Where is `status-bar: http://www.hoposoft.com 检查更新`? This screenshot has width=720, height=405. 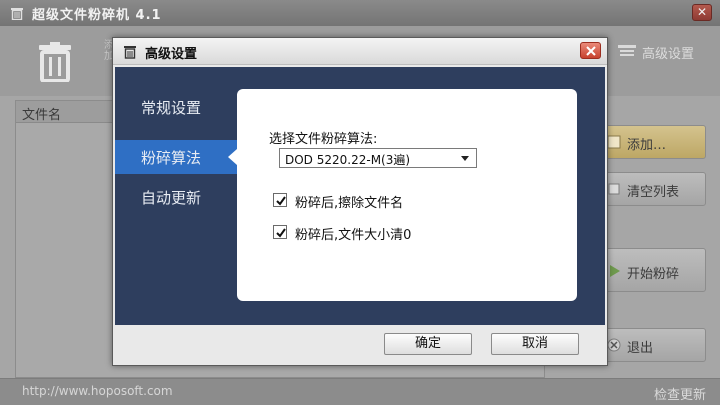
status-bar: http://www.hoposoft.com 检查更新 is located at coordinates (360, 391).